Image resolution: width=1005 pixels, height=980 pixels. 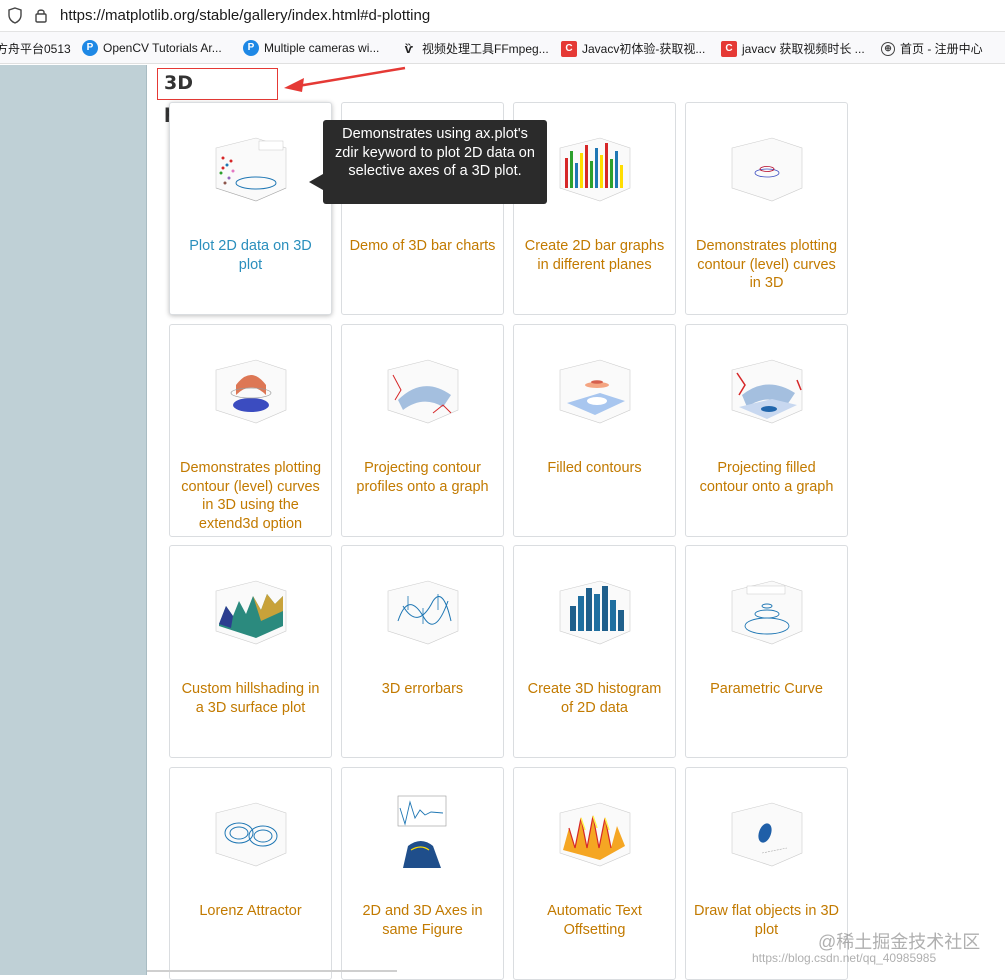 I want to click on contour-extend-thumbnail, so click(x=251, y=391).